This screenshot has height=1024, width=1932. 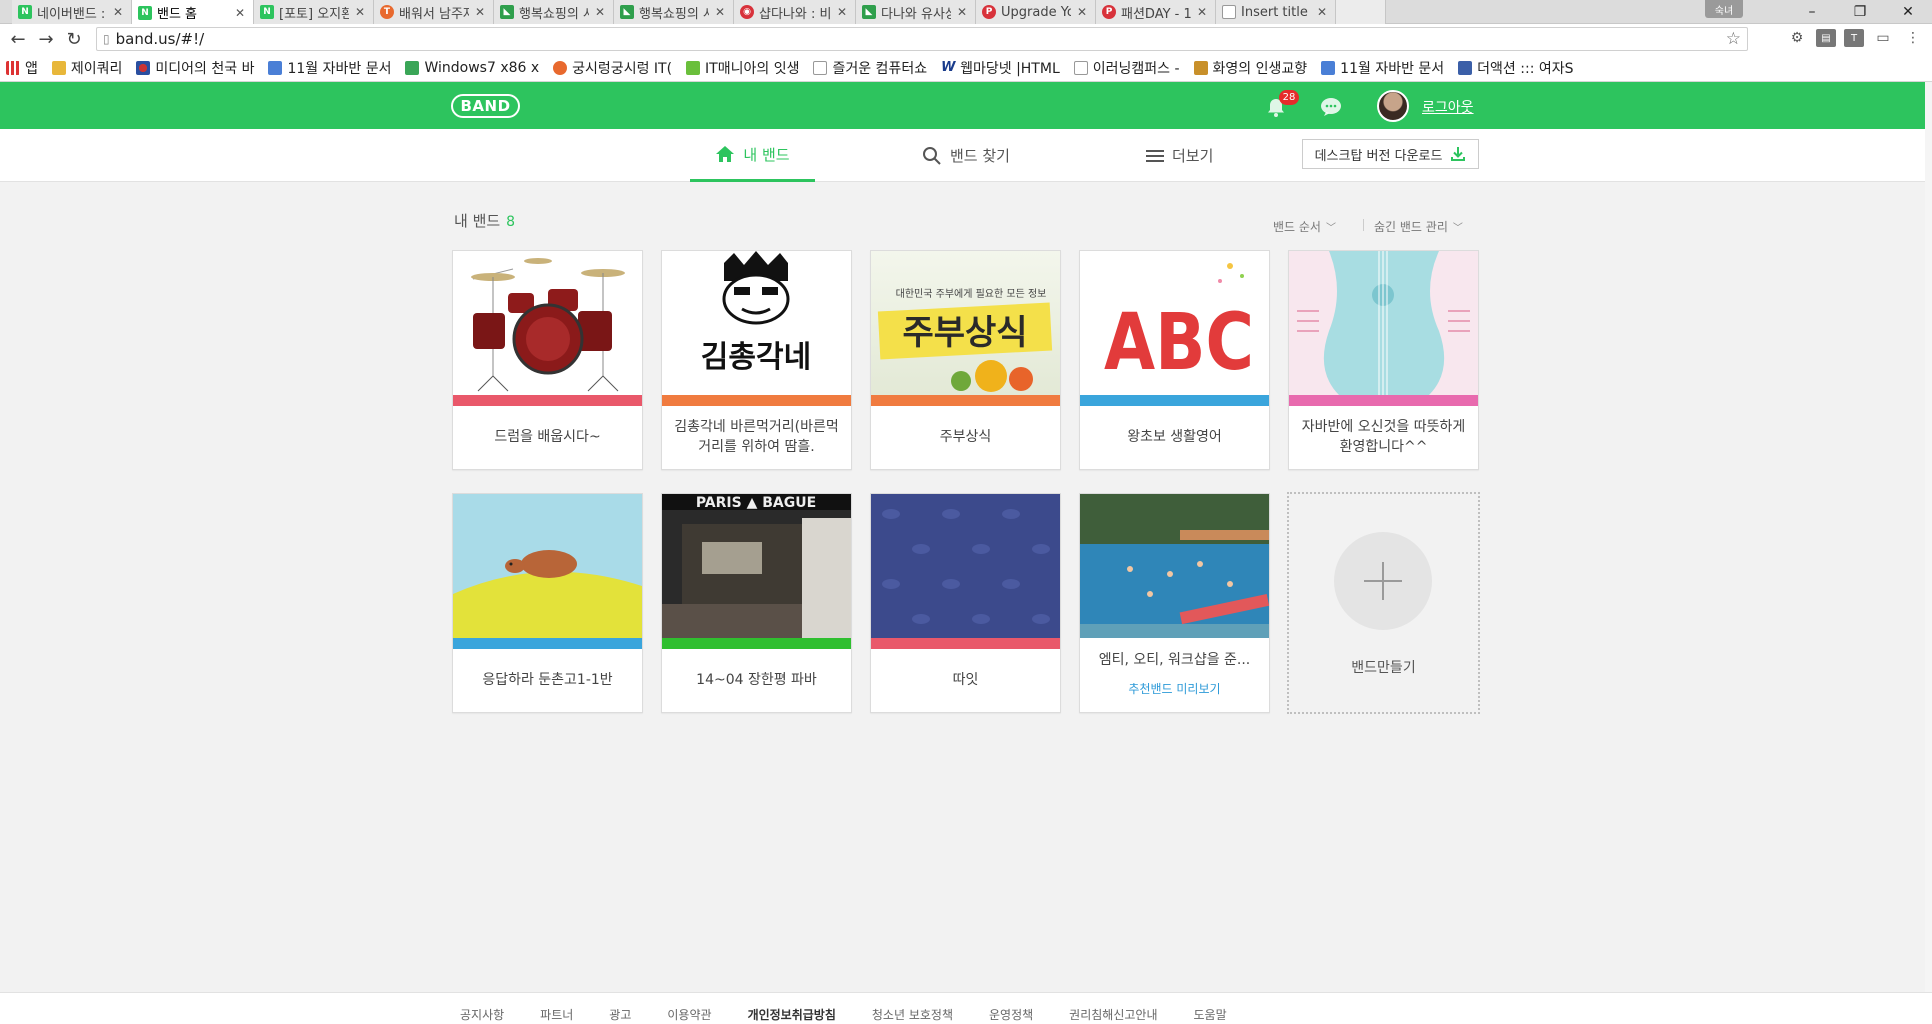 What do you see at coordinates (1383, 360) in the screenshot?
I see `band-card-java: 자바반에 오신것을 따뜻하게 환영합니다^^` at bounding box center [1383, 360].